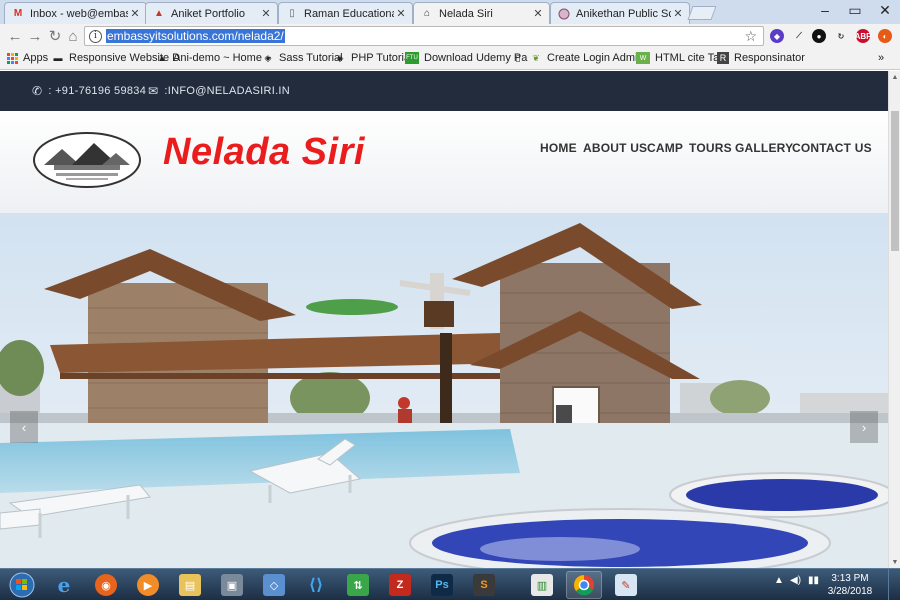 Image resolution: width=900 pixels, height=600 pixels. Describe the element at coordinates (153, 91) in the screenshot. I see `envelope-icon: ✉` at that location.